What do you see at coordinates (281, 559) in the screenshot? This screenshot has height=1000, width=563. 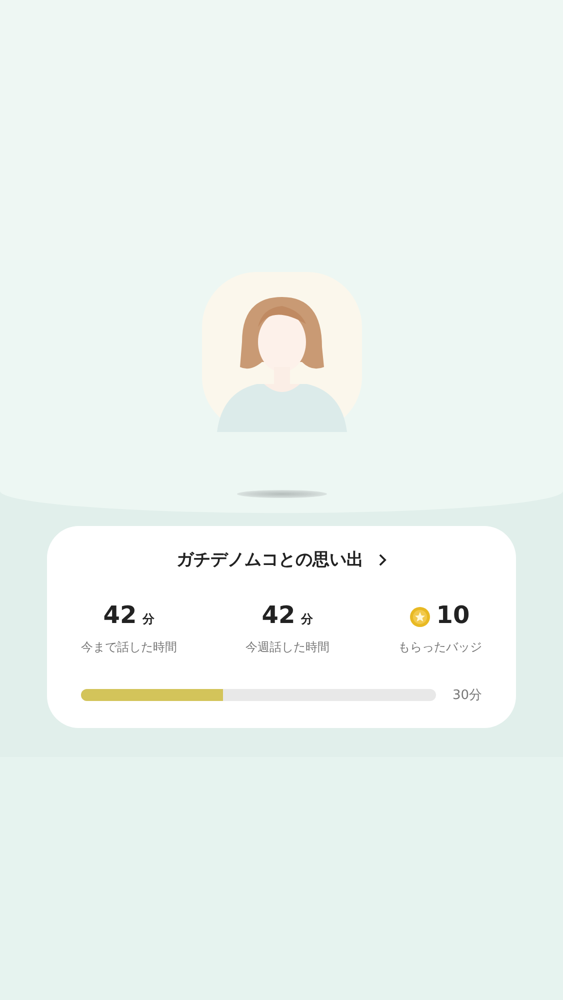 I see `memories-link: ガチデノムコとの思い出` at bounding box center [281, 559].